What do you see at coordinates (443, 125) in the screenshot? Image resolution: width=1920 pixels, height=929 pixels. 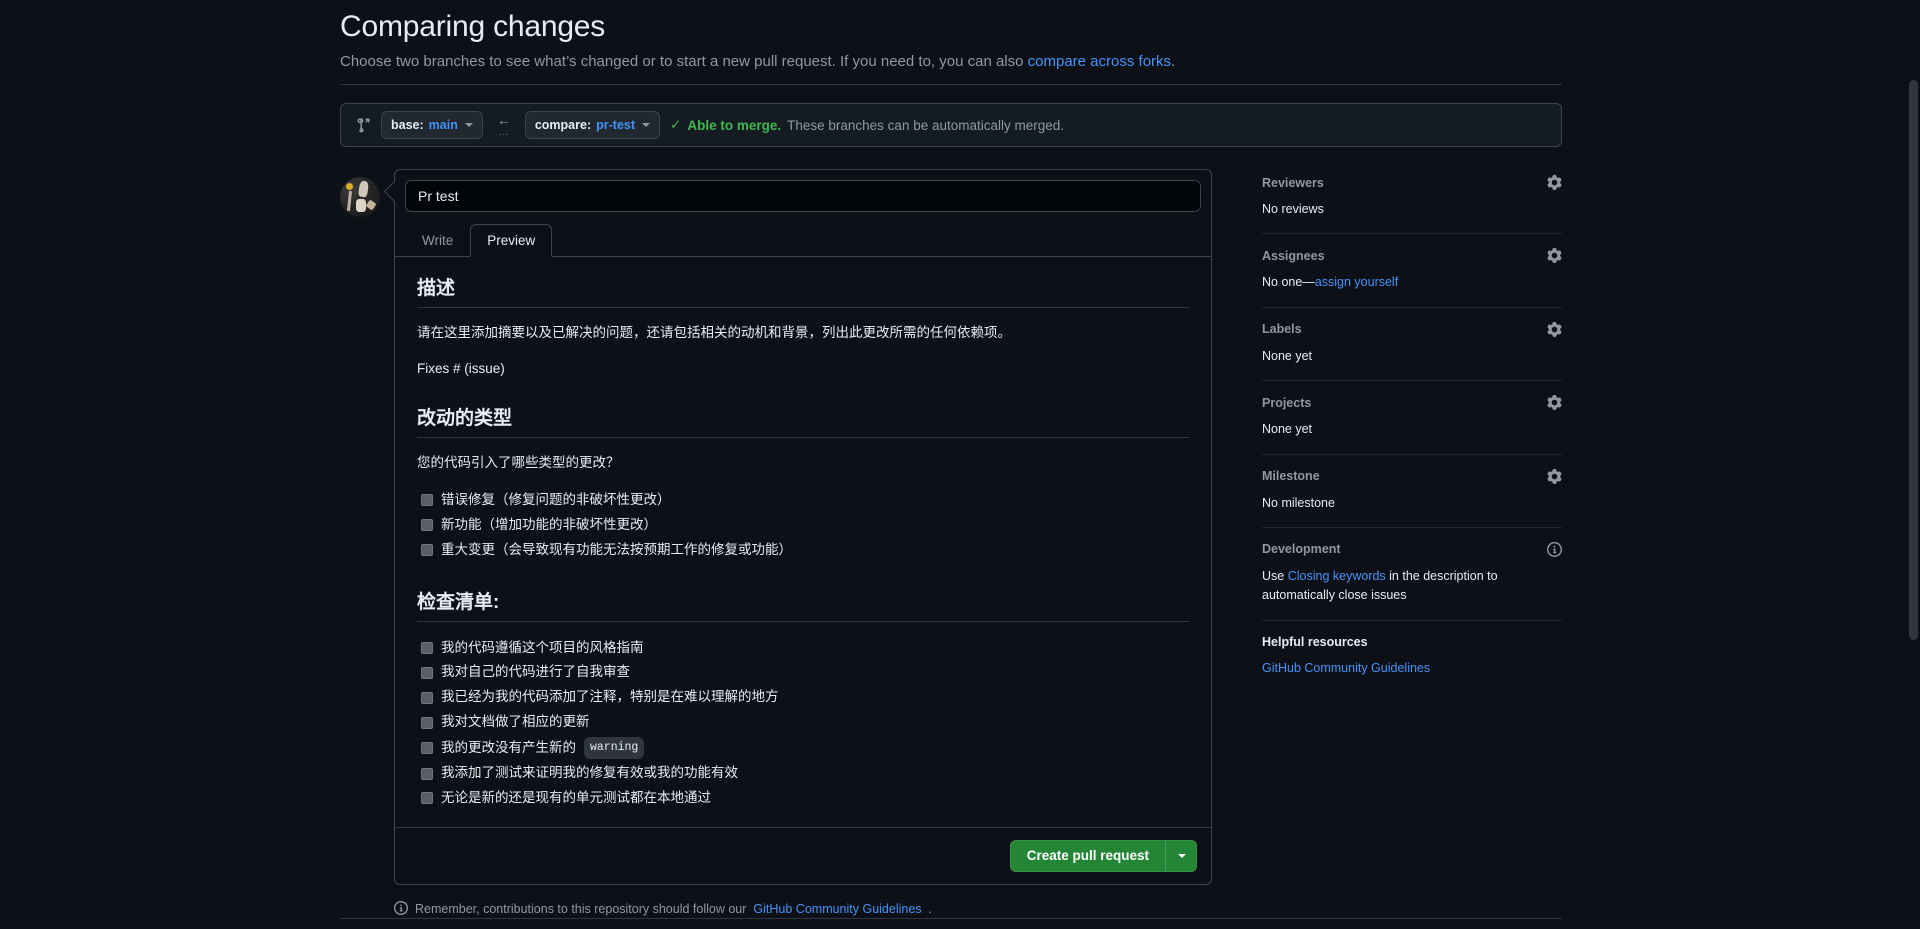 I see `base-branch-name: main` at bounding box center [443, 125].